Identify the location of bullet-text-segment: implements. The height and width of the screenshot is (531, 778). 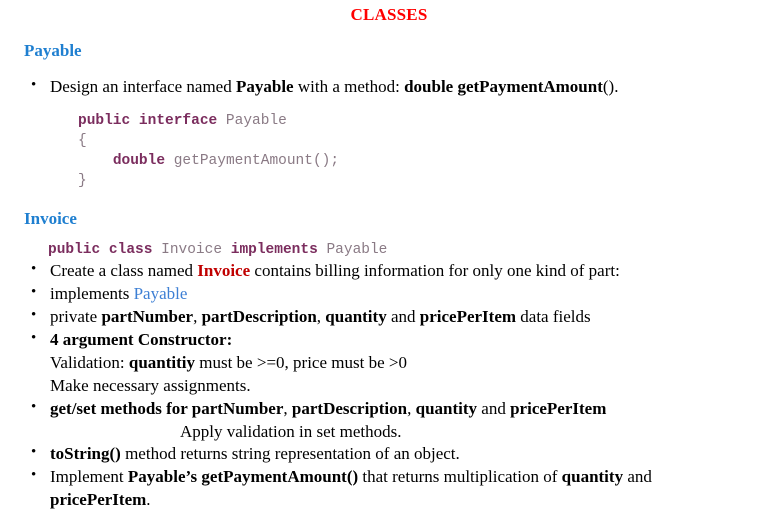
(92, 293).